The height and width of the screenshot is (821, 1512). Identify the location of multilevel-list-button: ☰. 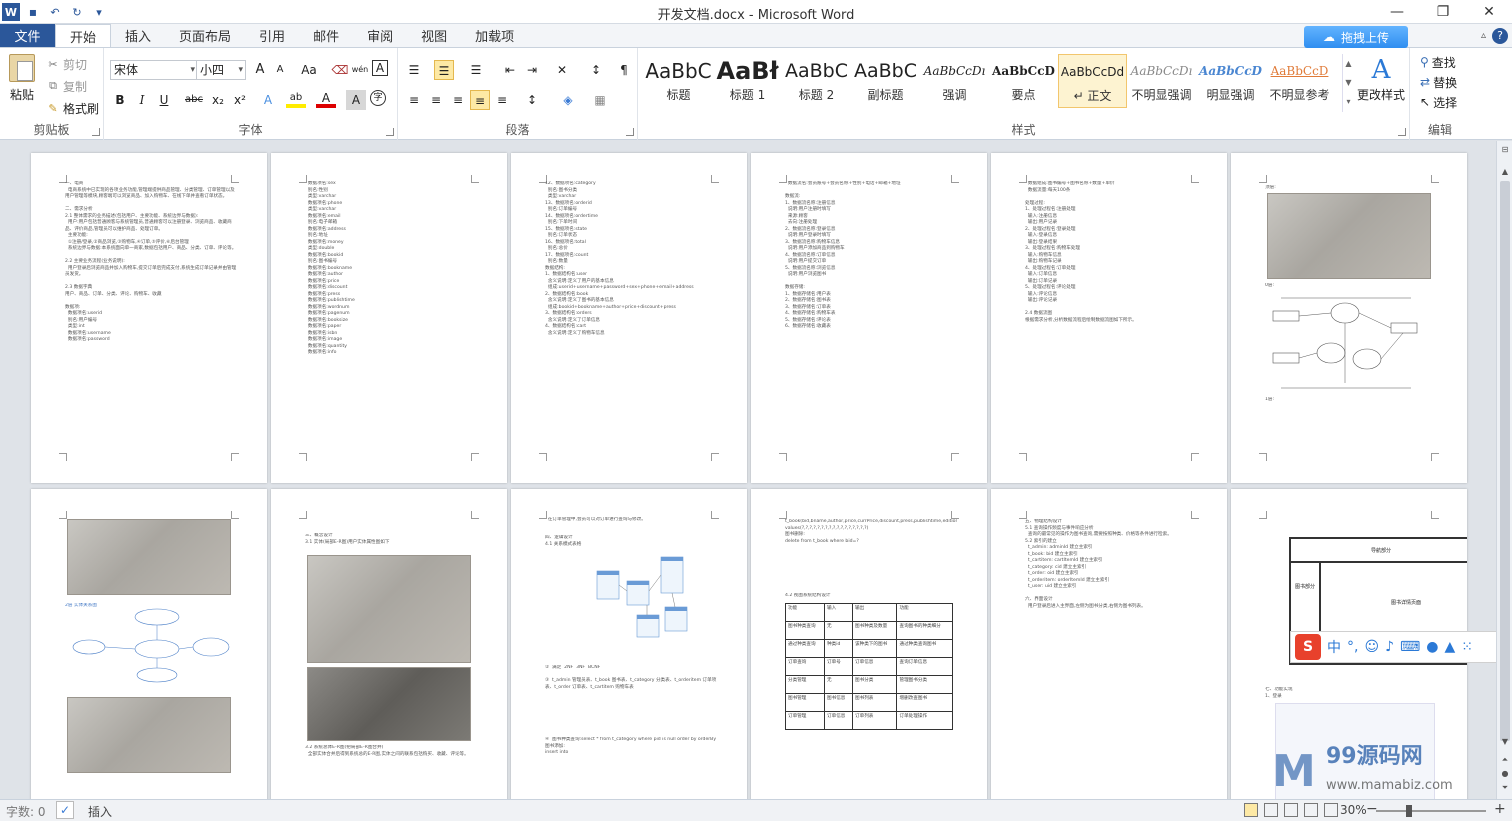
(476, 70).